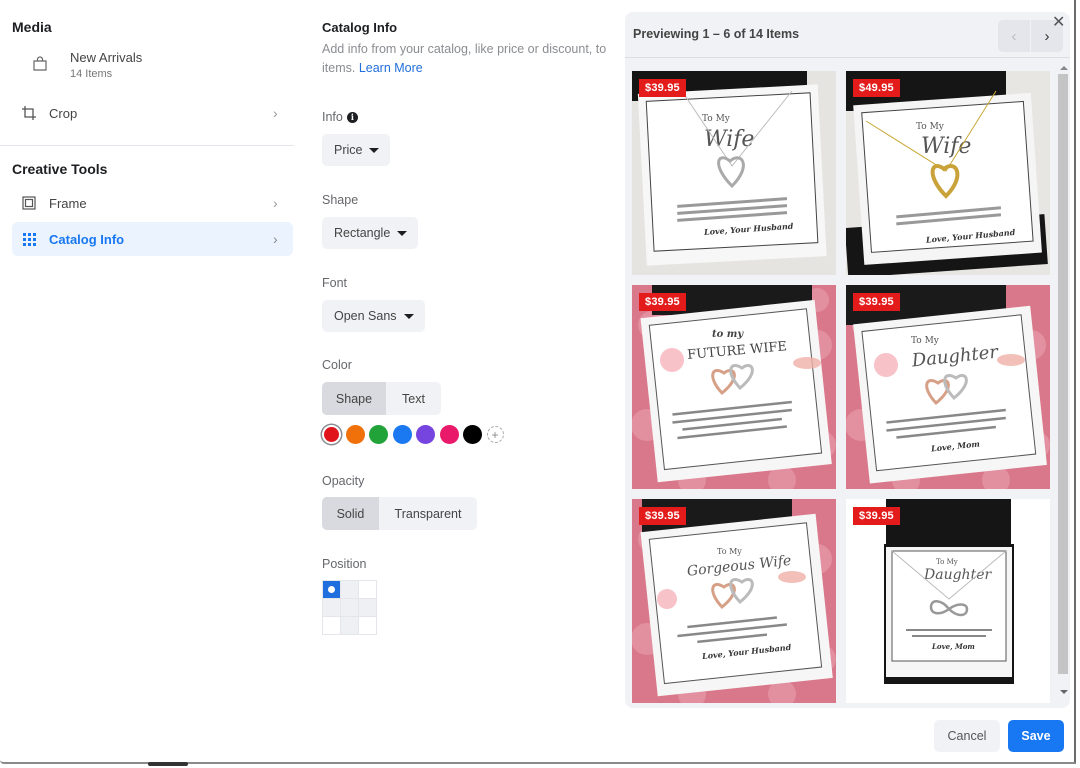  I want to click on add-color-icon: +, so click(495, 434).